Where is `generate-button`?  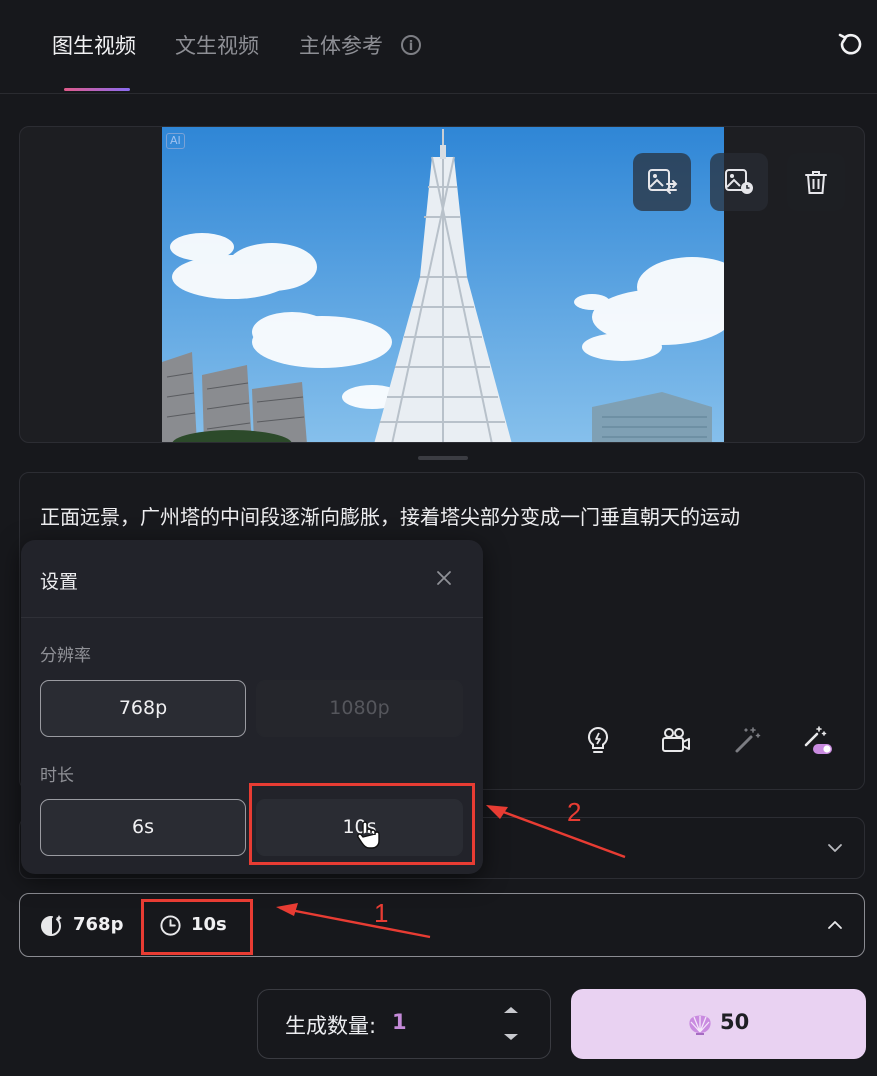
generate-button is located at coordinates (718, 1024).